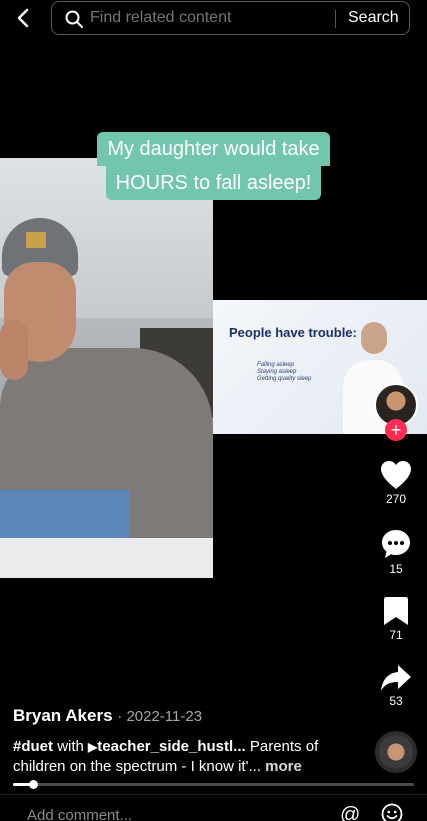  Describe the element at coordinates (396, 611) in the screenshot. I see `bookmark-icon` at that location.